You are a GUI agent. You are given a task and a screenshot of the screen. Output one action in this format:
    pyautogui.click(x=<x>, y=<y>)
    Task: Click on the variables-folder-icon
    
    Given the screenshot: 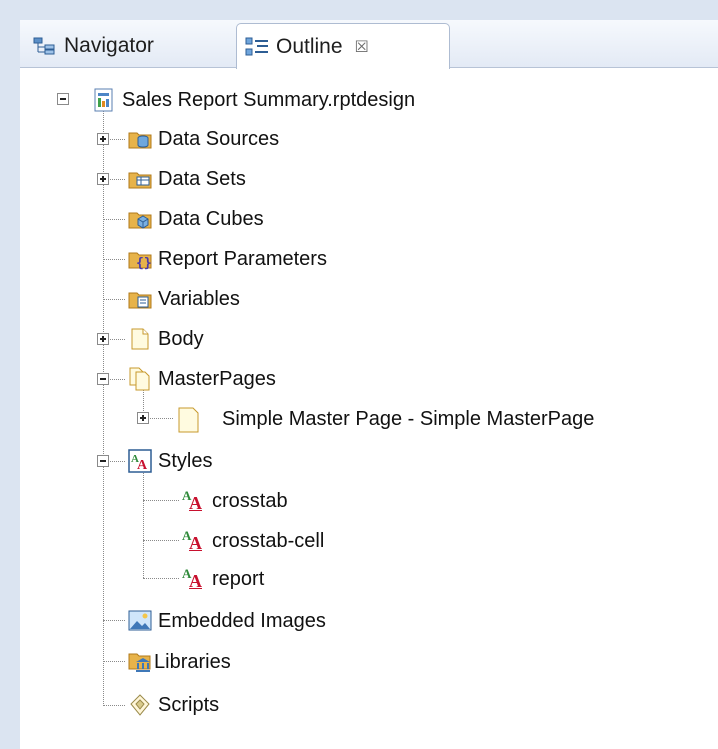 What is the action you would take?
    pyautogui.click(x=140, y=299)
    